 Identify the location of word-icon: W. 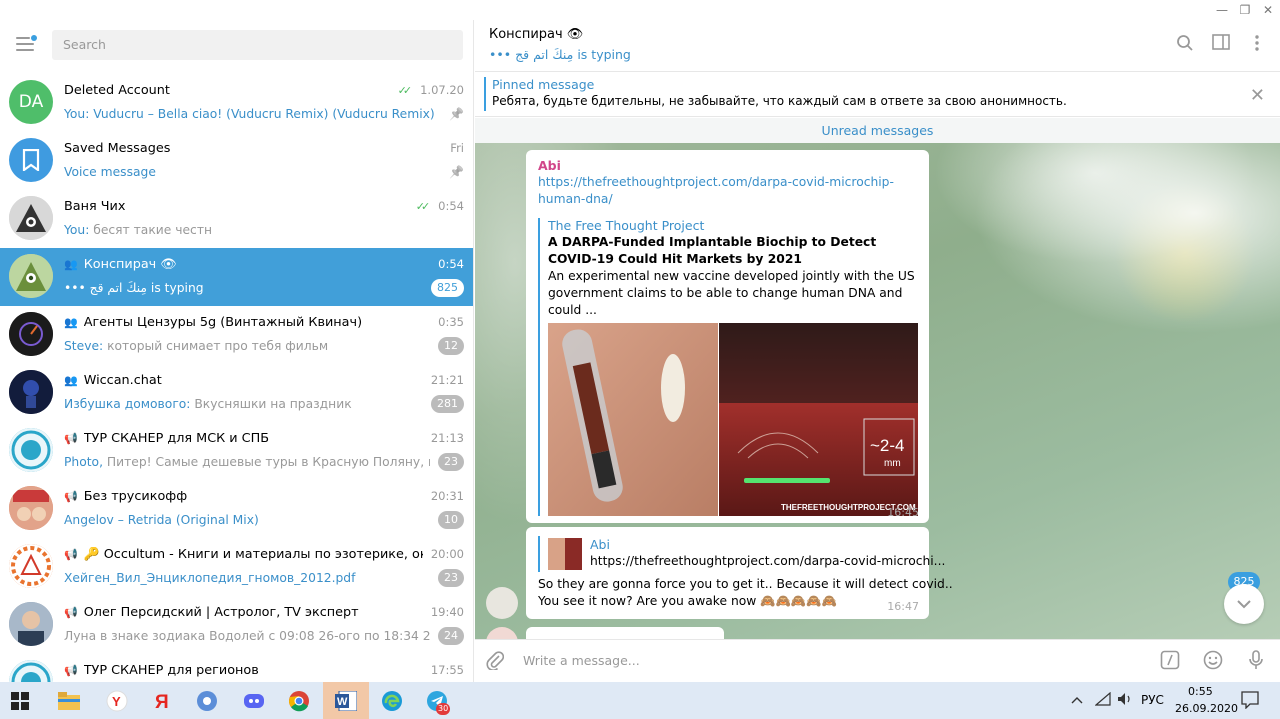
(346, 701).